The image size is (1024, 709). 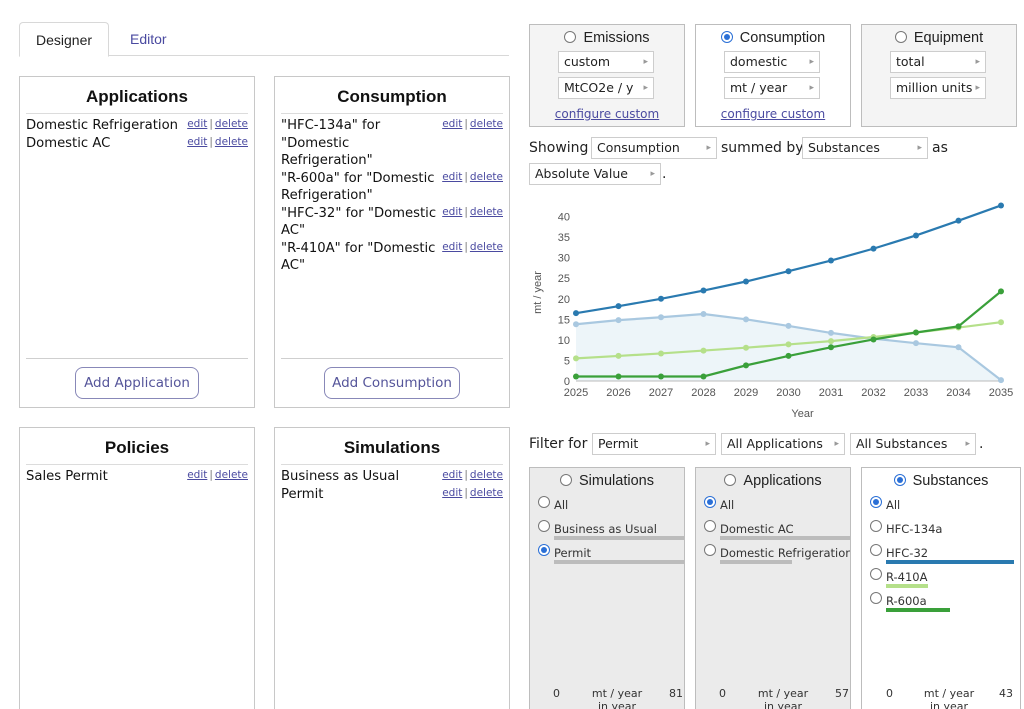 I want to click on list-item: Permit edit | delete, so click(x=392, y=495).